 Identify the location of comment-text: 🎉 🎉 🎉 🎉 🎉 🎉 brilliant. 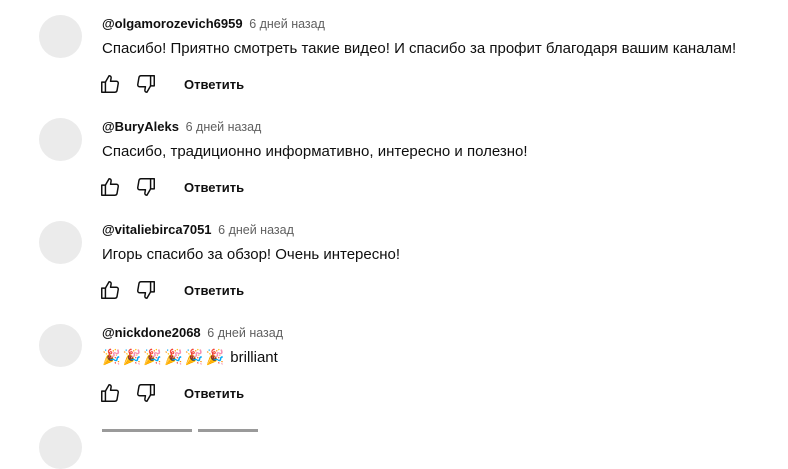
(190, 358).